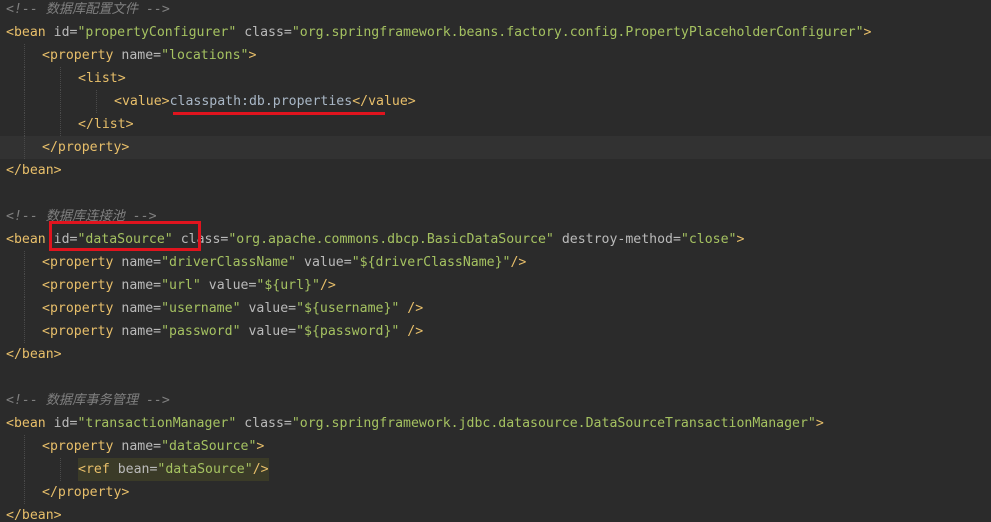  I want to click on token-str: "username", so click(201, 308).